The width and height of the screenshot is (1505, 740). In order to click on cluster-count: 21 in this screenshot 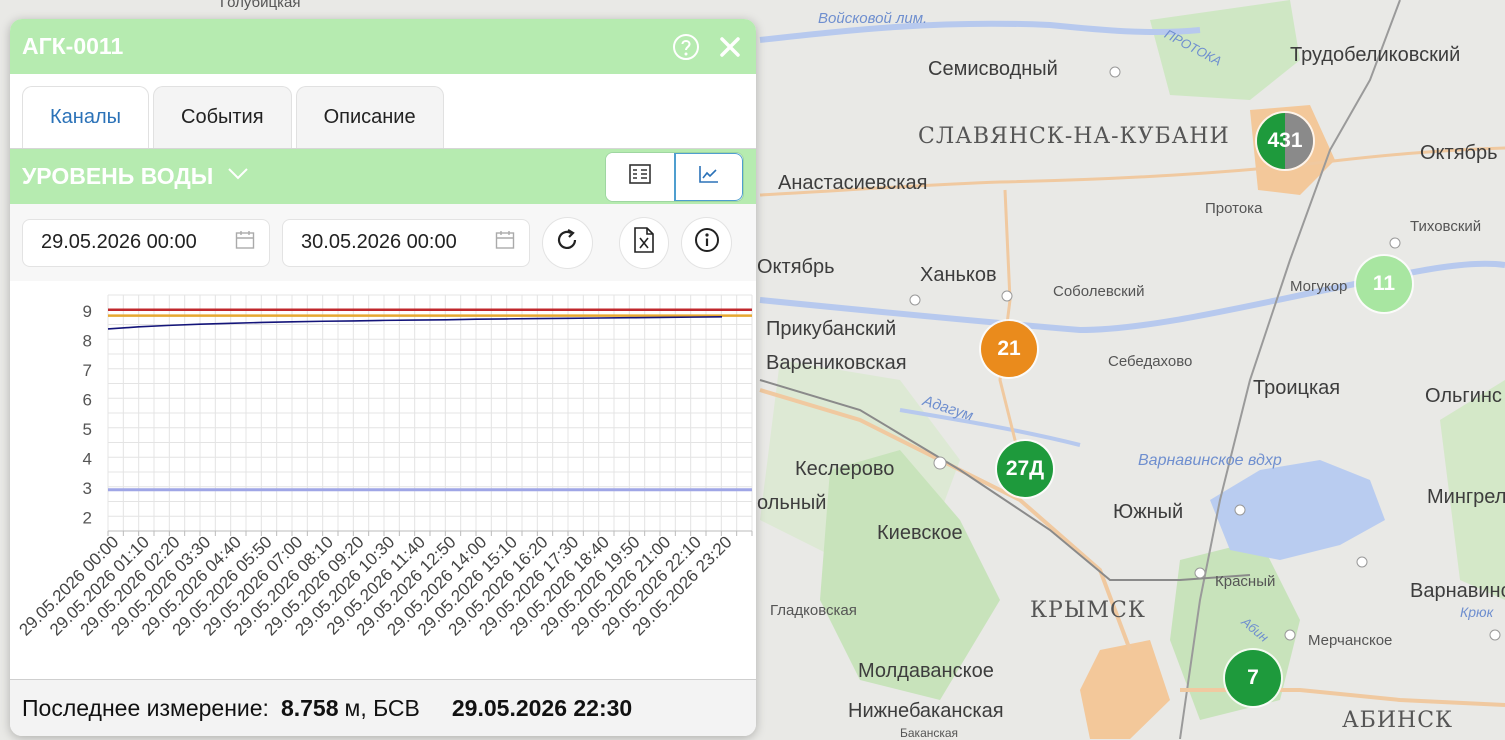, I will do `click(1009, 348)`.